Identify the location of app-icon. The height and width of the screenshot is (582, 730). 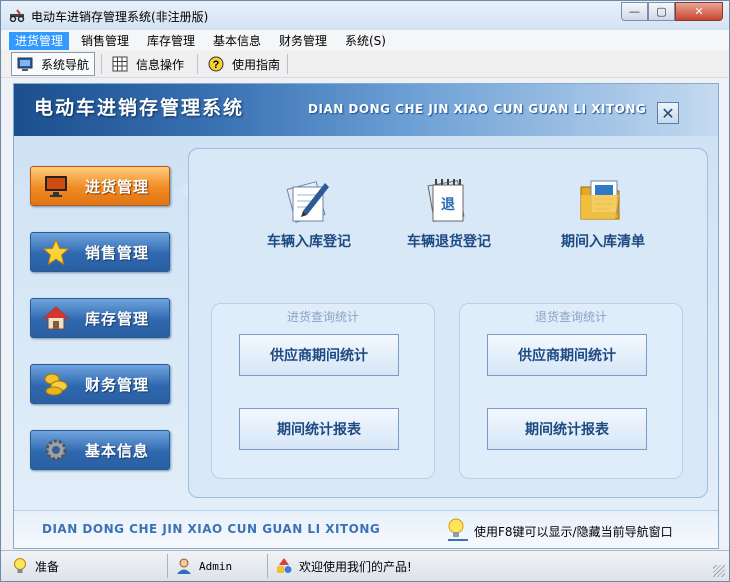
(17, 15).